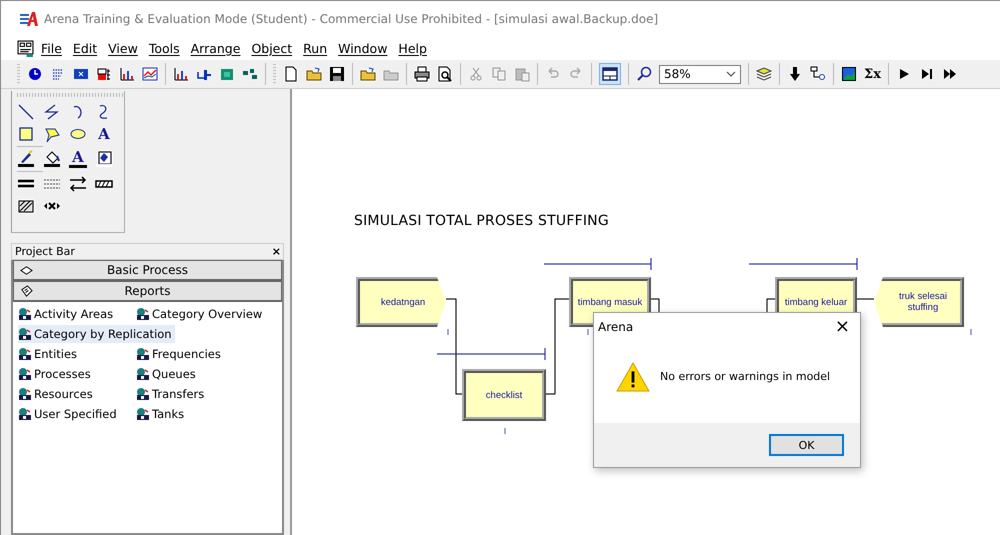 This screenshot has width=1000, height=535. I want to click on window-title: Arena Training & Evaluation Mode (Student) - Commercial Use Prohibited - [simulasi awal.Backup.doe], so click(351, 19).